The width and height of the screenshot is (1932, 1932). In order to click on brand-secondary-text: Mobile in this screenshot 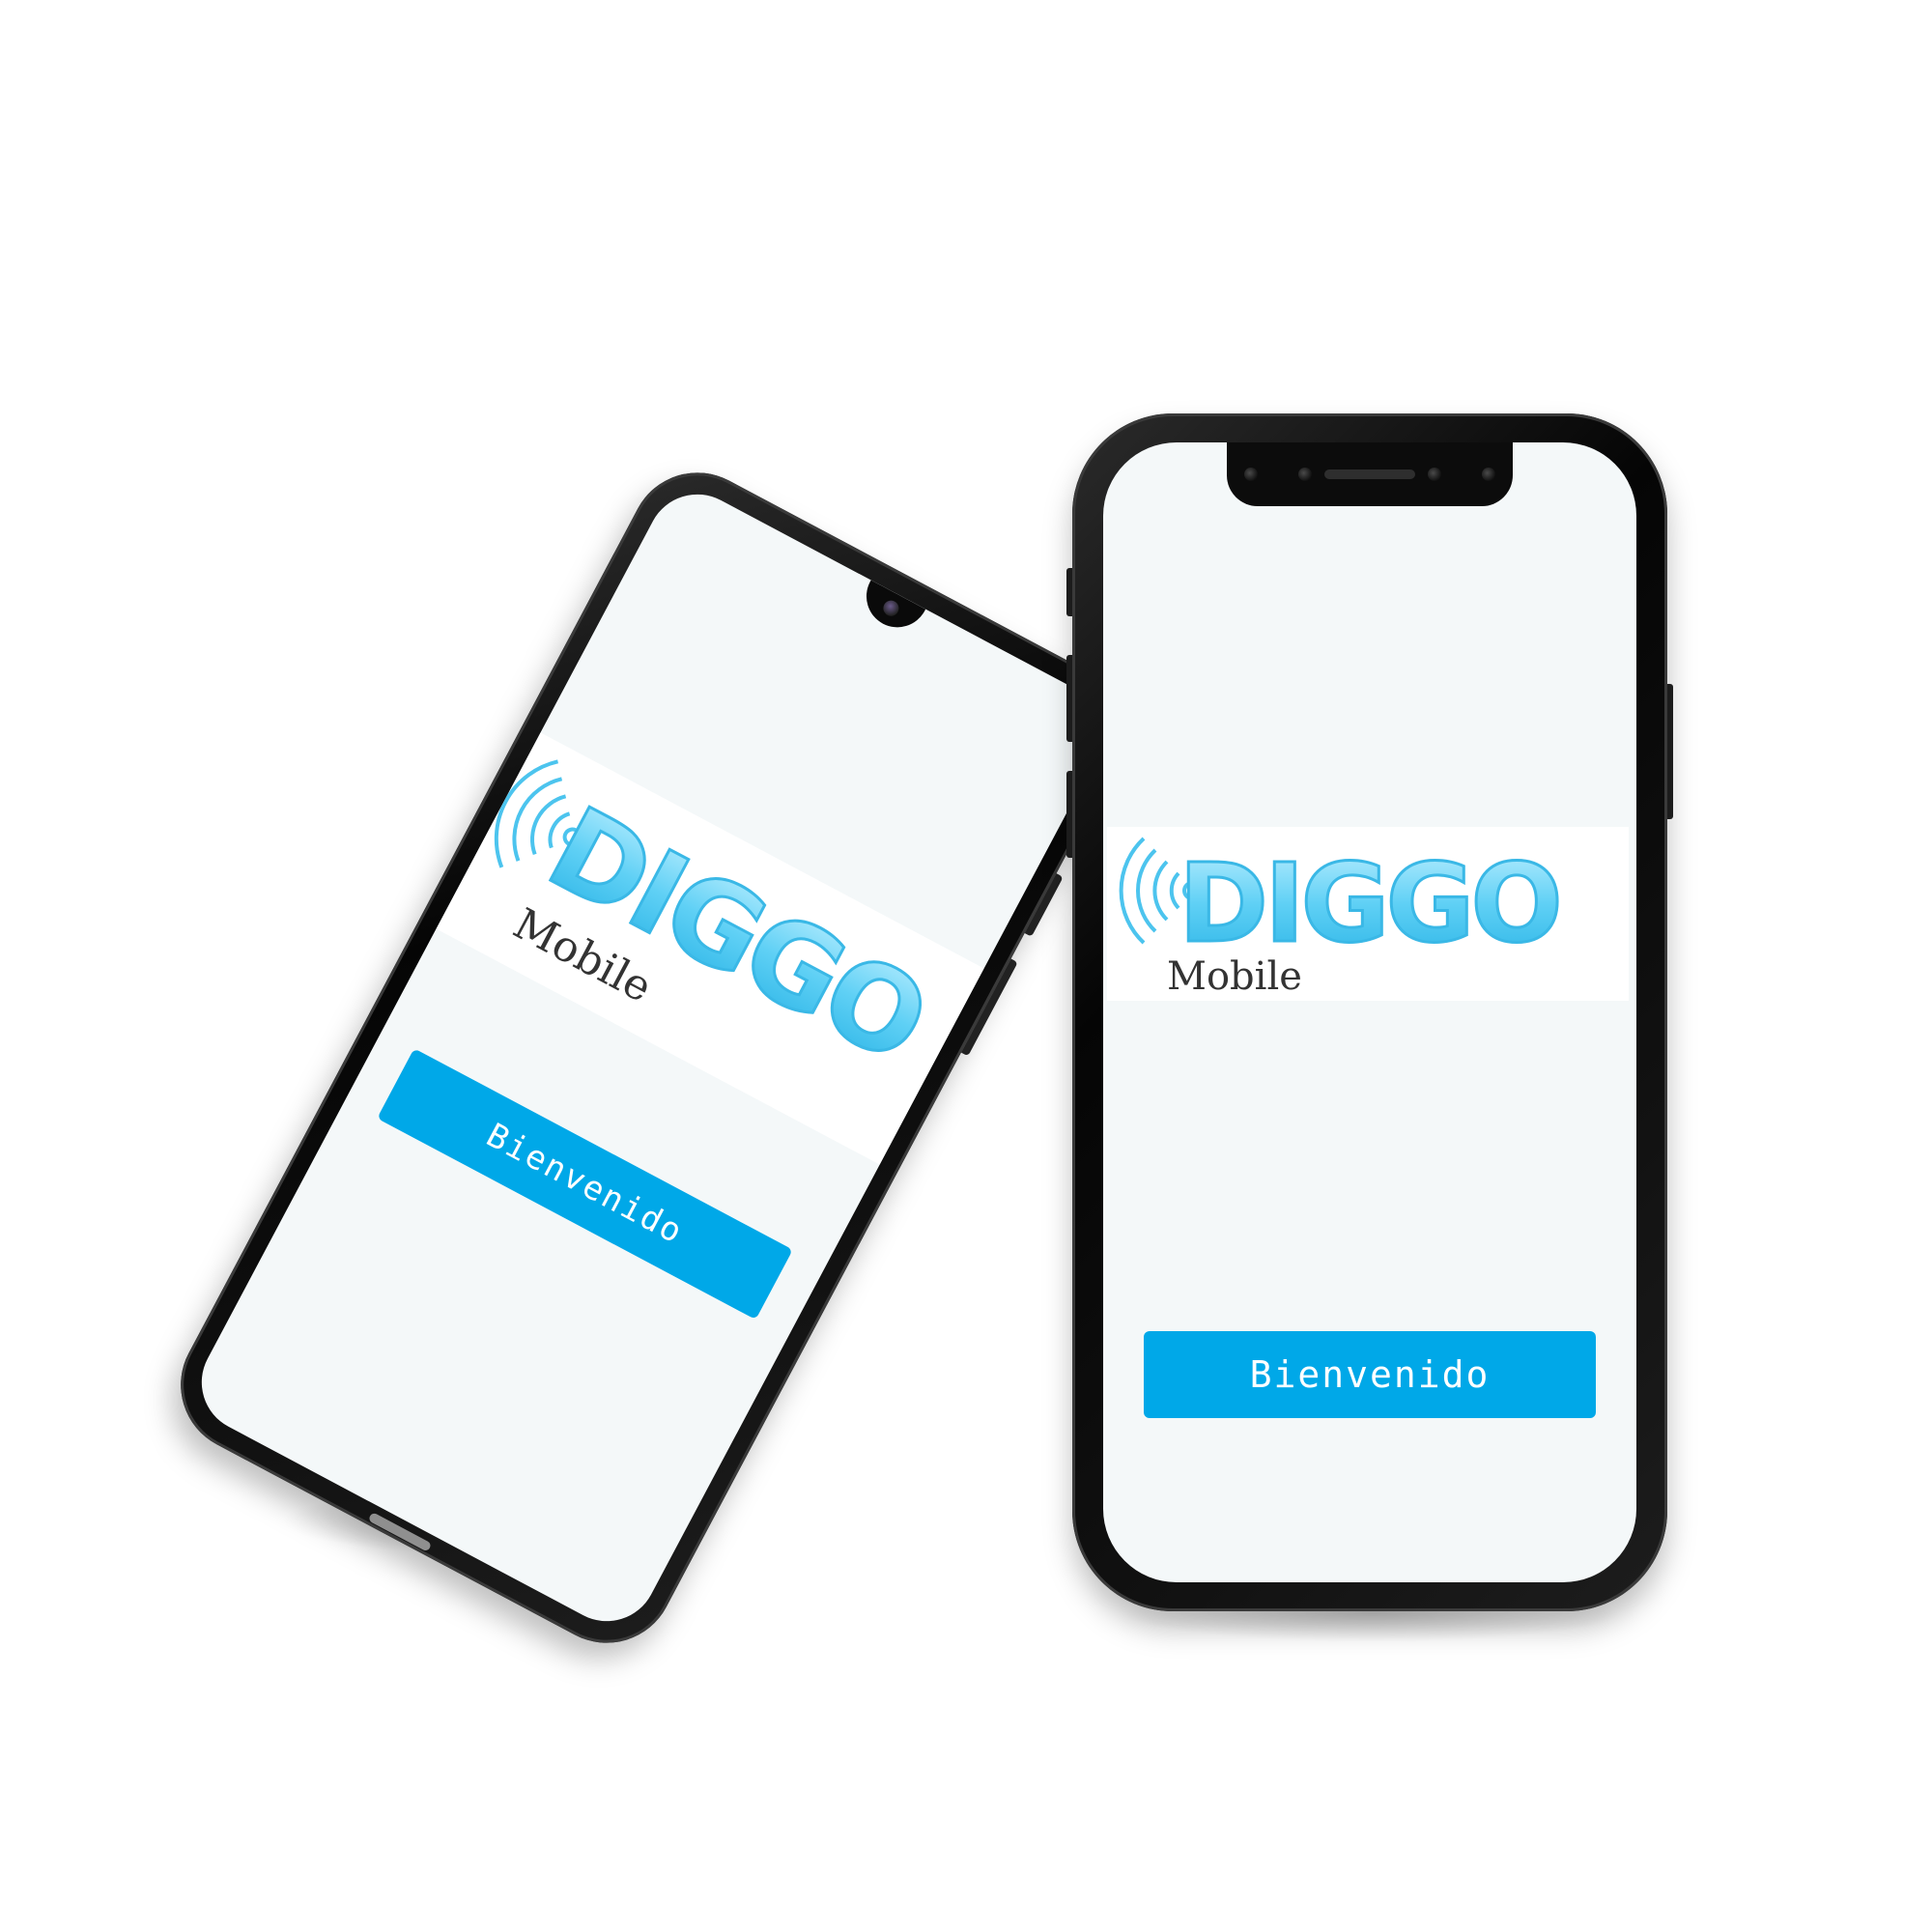, I will do `click(1234, 976)`.